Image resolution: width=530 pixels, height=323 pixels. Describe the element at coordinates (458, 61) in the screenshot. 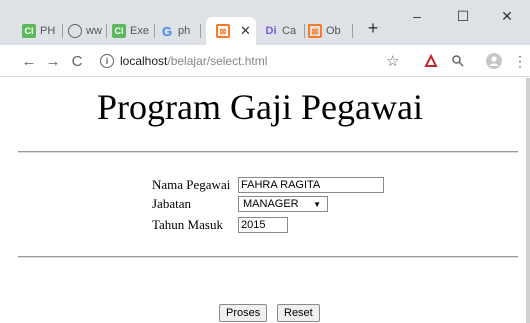

I see `search-extension-icon` at that location.